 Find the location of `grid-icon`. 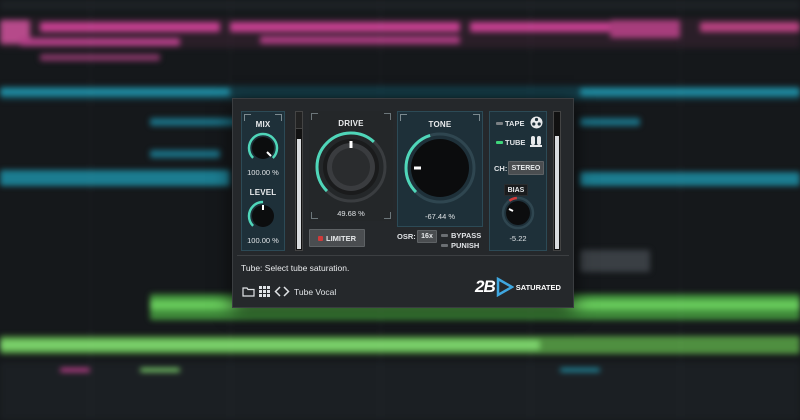

grid-icon is located at coordinates (264, 291).